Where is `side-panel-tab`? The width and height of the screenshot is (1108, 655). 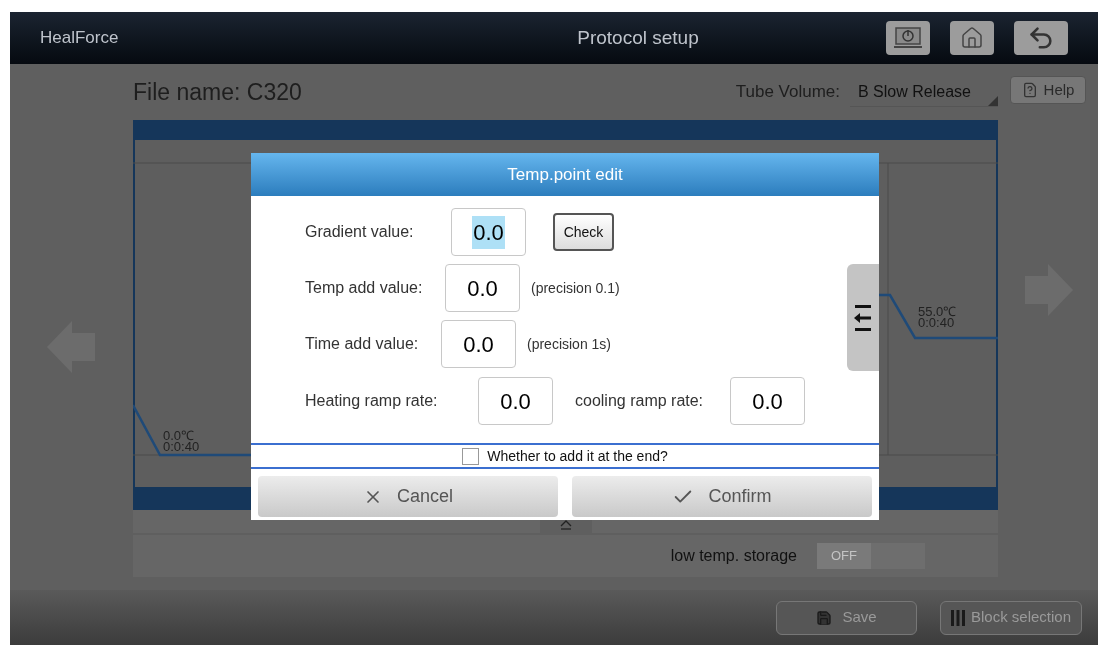
side-panel-tab is located at coordinates (863, 317).